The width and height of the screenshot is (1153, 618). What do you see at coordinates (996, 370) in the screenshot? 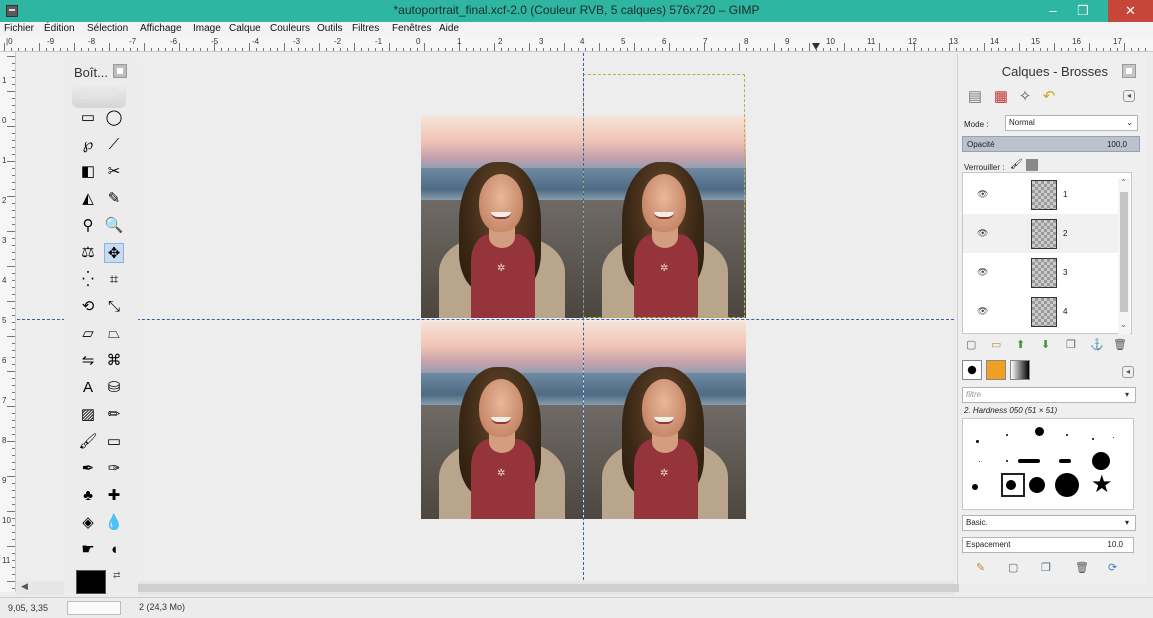
I see `patterns-tab-icon` at bounding box center [996, 370].